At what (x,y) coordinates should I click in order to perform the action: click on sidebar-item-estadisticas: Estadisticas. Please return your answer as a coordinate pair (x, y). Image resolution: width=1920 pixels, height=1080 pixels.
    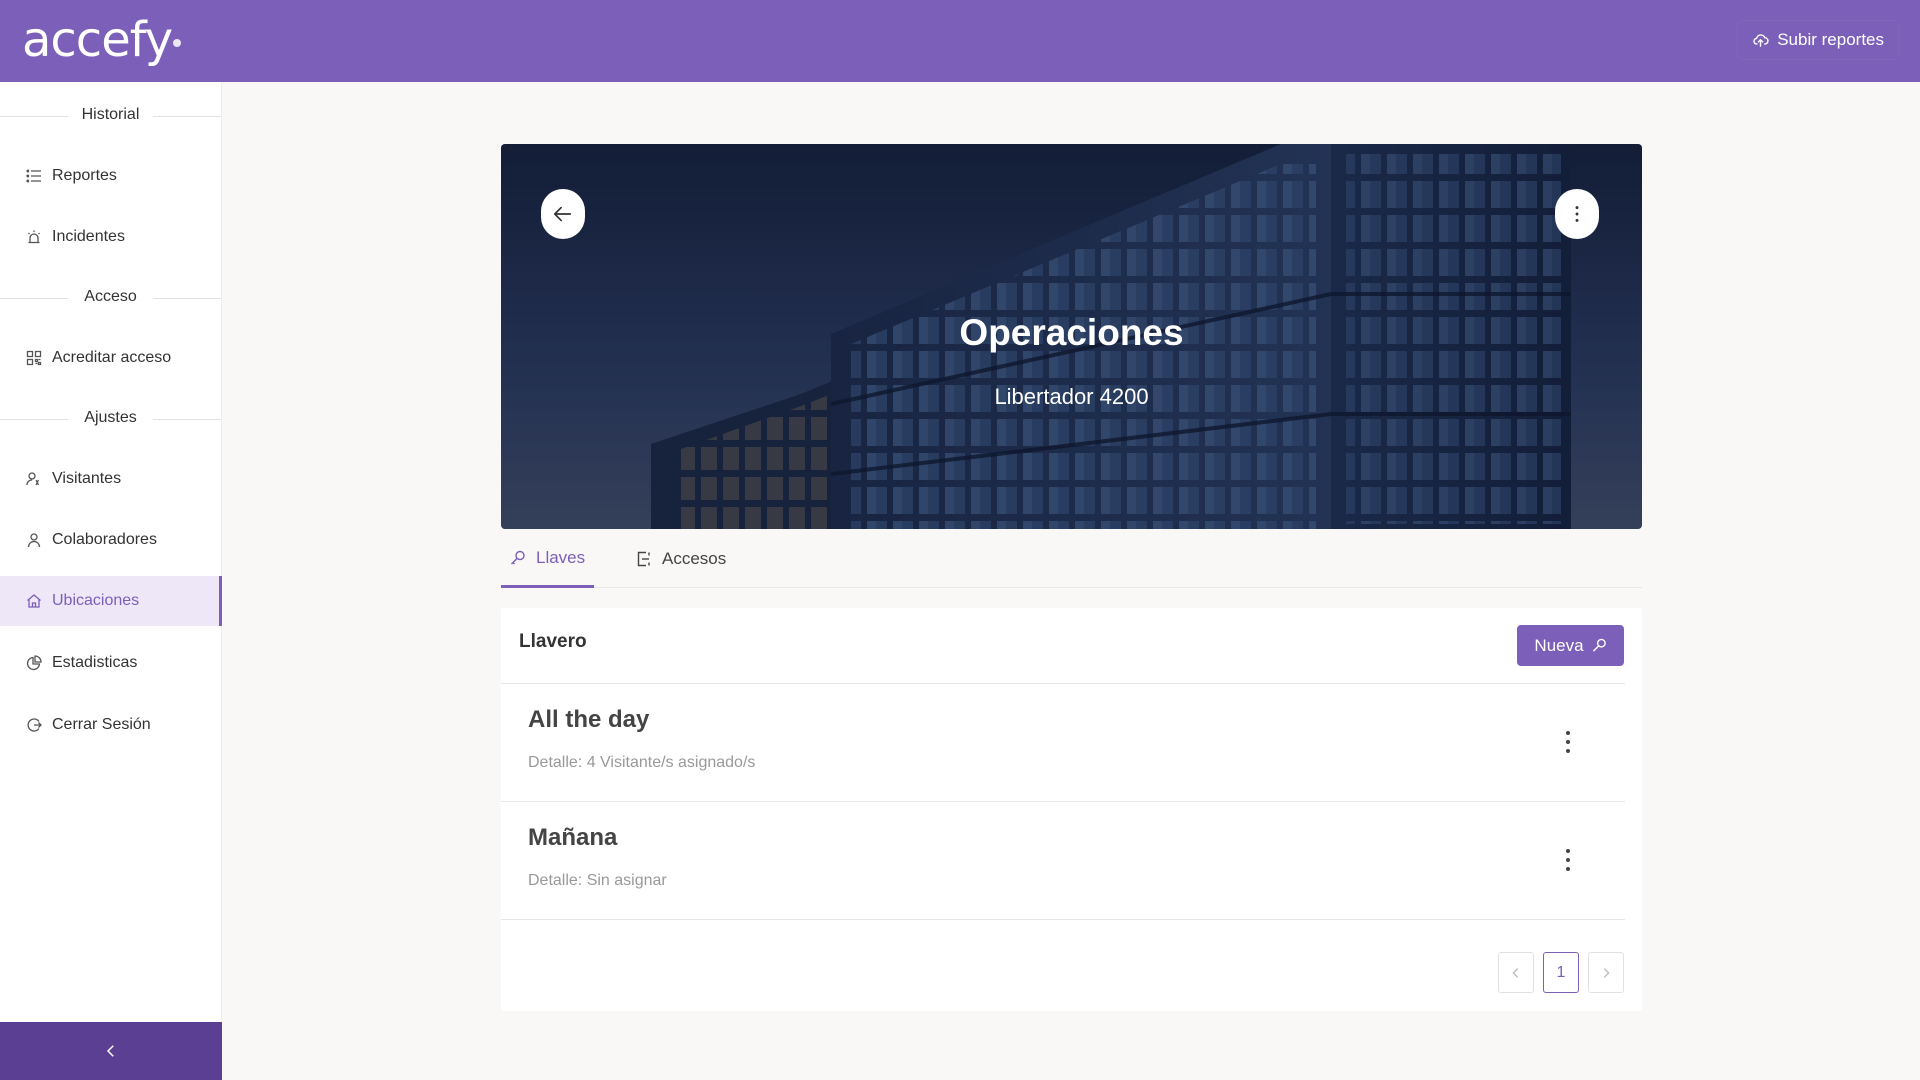
    Looking at the image, I should click on (110, 663).